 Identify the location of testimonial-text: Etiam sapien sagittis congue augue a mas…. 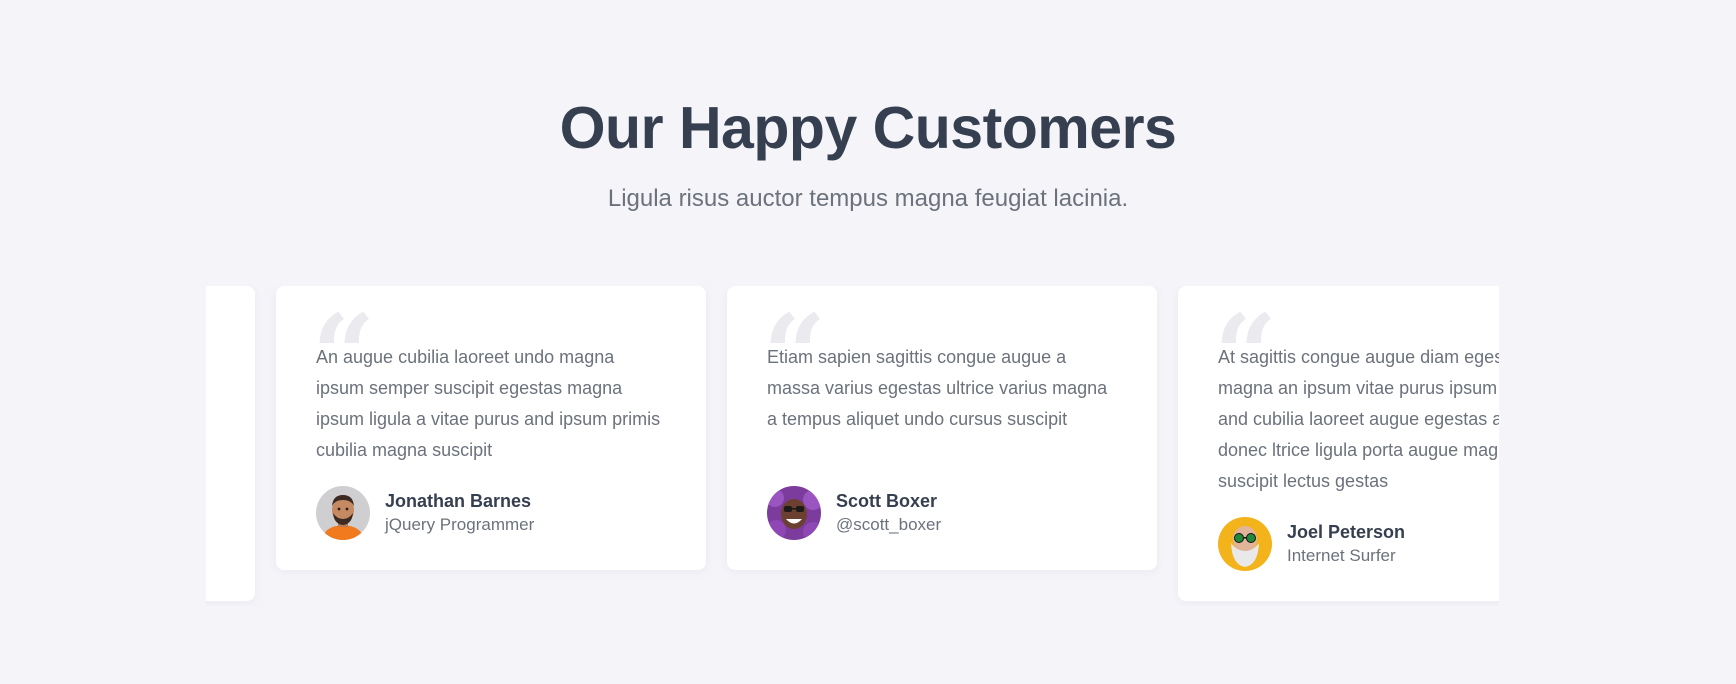
(937, 388).